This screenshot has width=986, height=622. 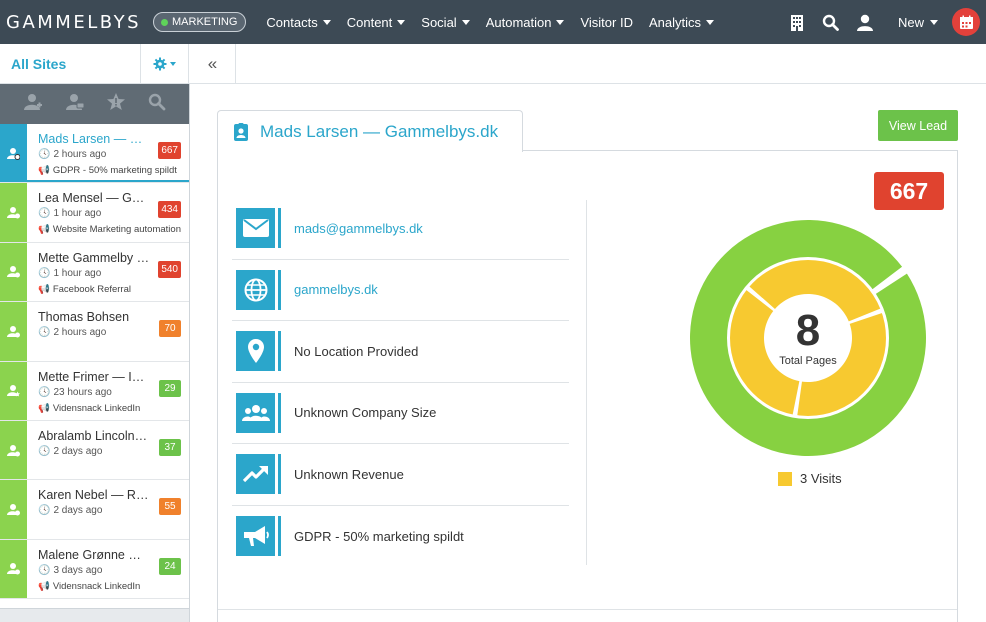 What do you see at coordinates (400, 352) in the screenshot?
I see `info-location: No Location Provided` at bounding box center [400, 352].